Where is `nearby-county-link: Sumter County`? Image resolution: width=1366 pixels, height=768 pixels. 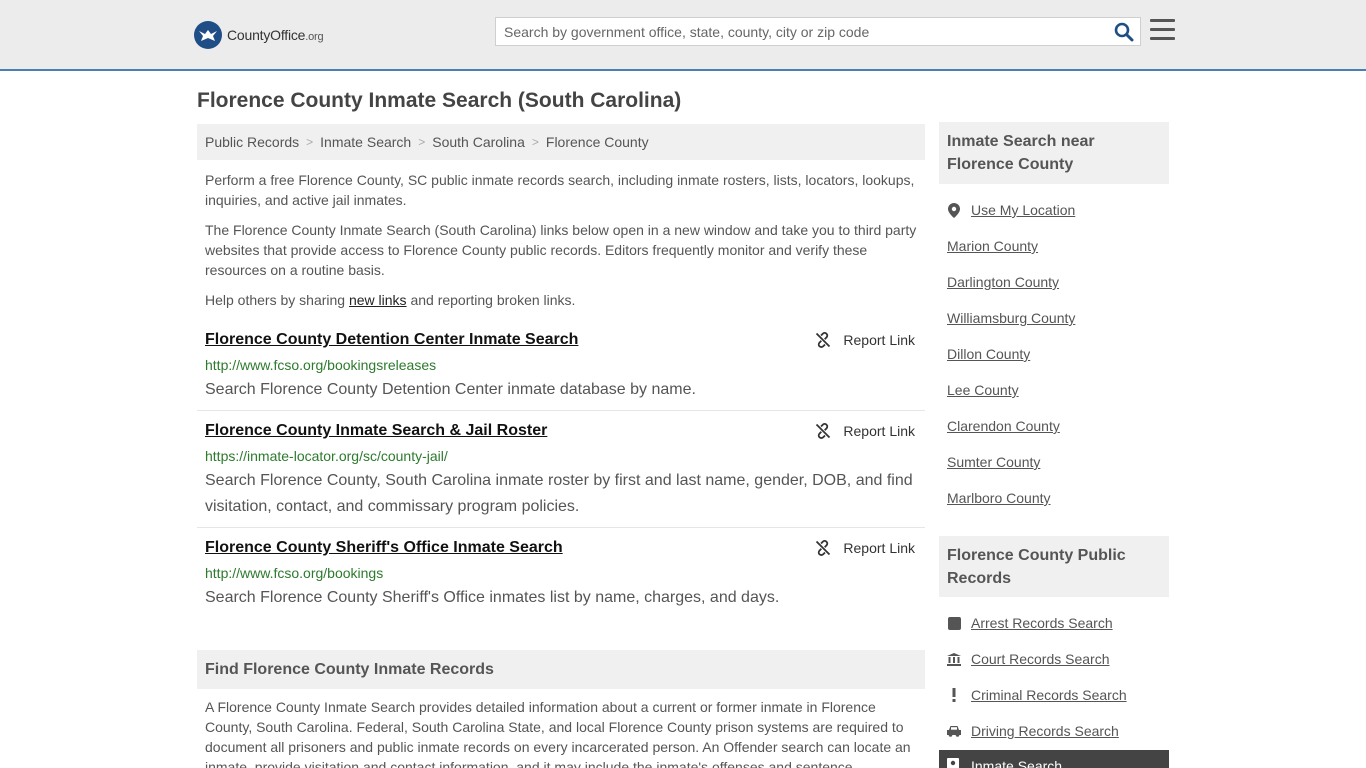
nearby-county-link: Sumter County is located at coordinates (993, 462).